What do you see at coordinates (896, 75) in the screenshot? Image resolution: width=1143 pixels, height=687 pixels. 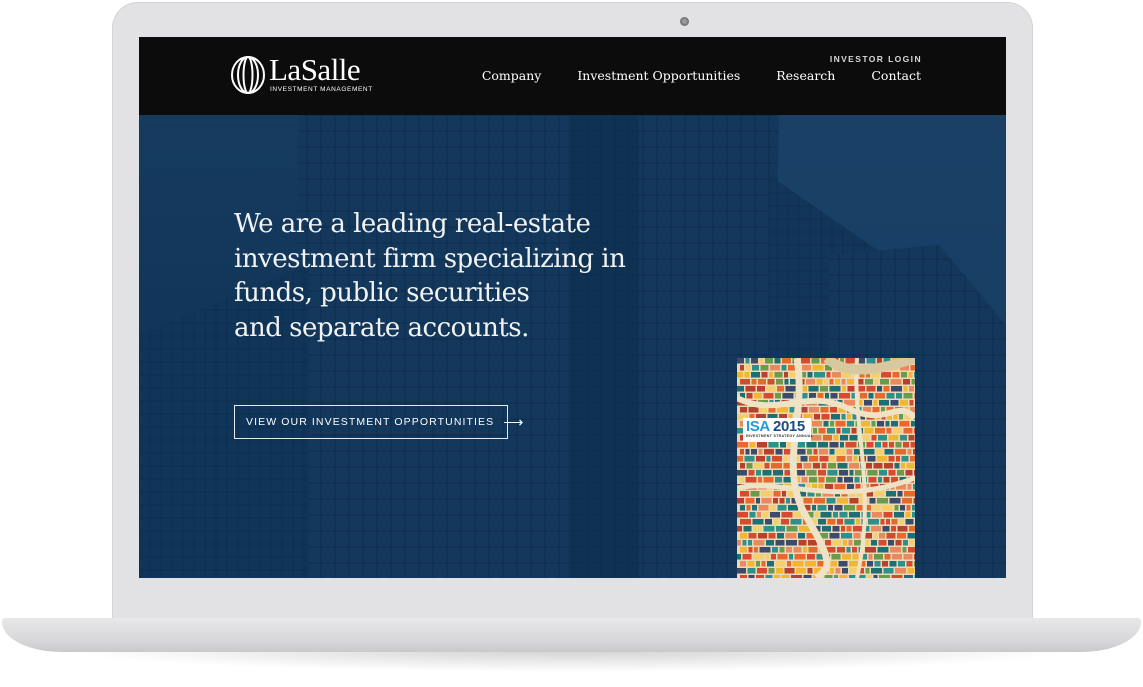 I see `nav-item-contact: Contact` at bounding box center [896, 75].